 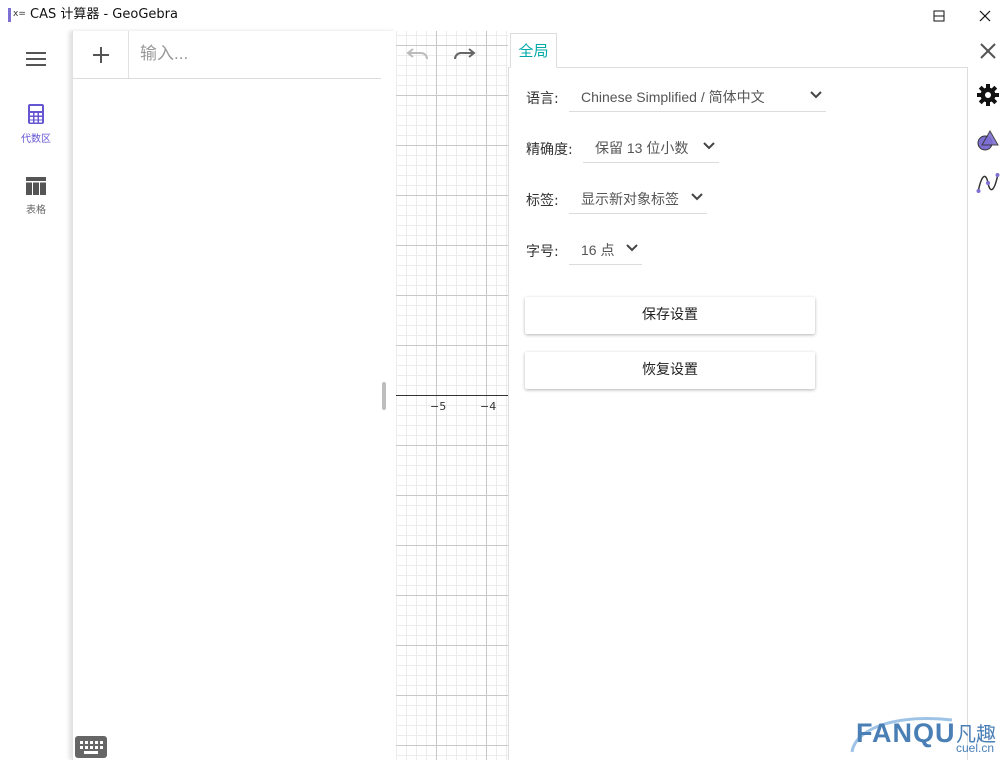 What do you see at coordinates (36, 199) in the screenshot?
I see `nav-item-table: 表格` at bounding box center [36, 199].